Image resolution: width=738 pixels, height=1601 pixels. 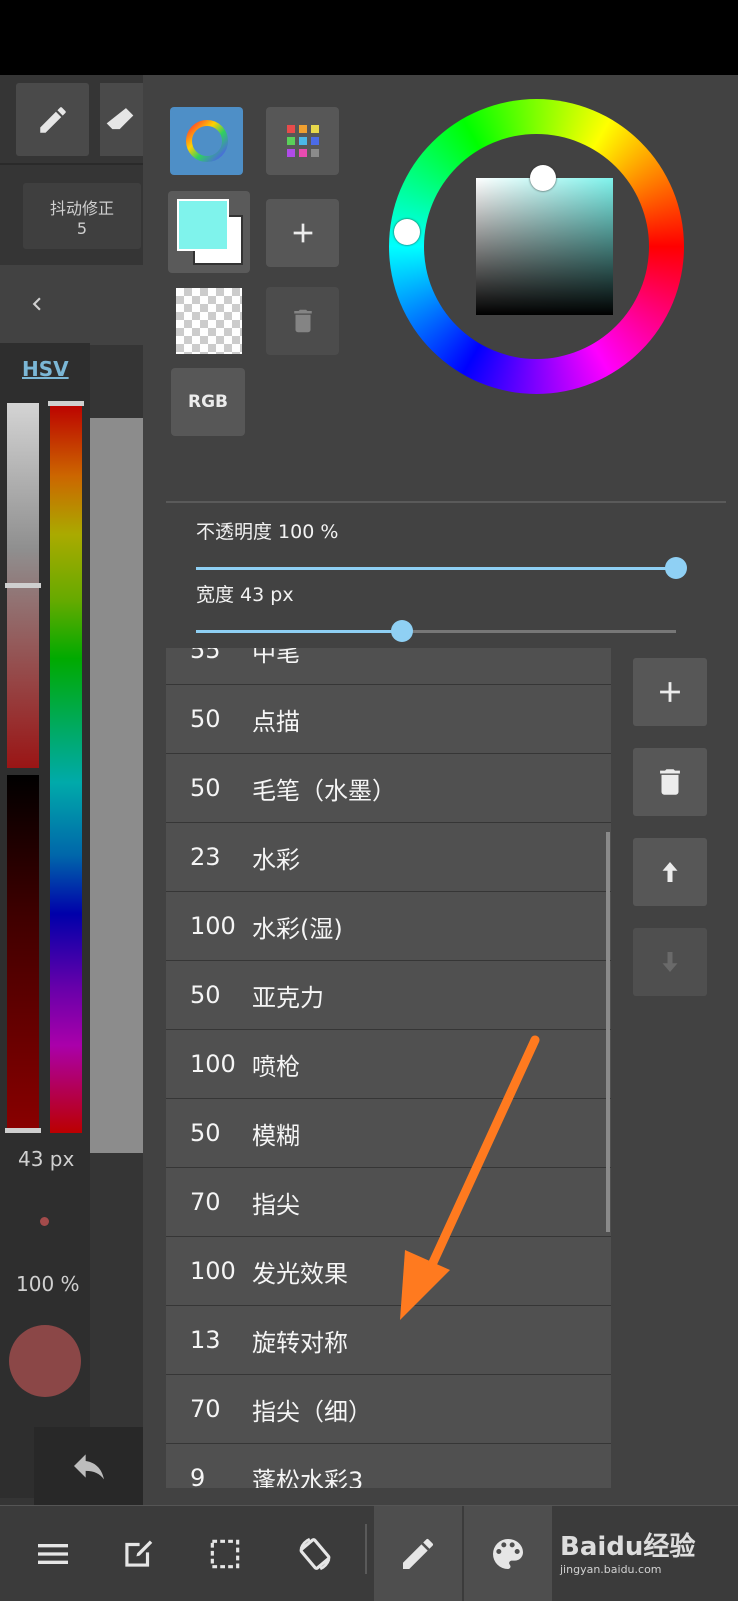 I want to click on palette-grid-icon, so click(x=302, y=141).